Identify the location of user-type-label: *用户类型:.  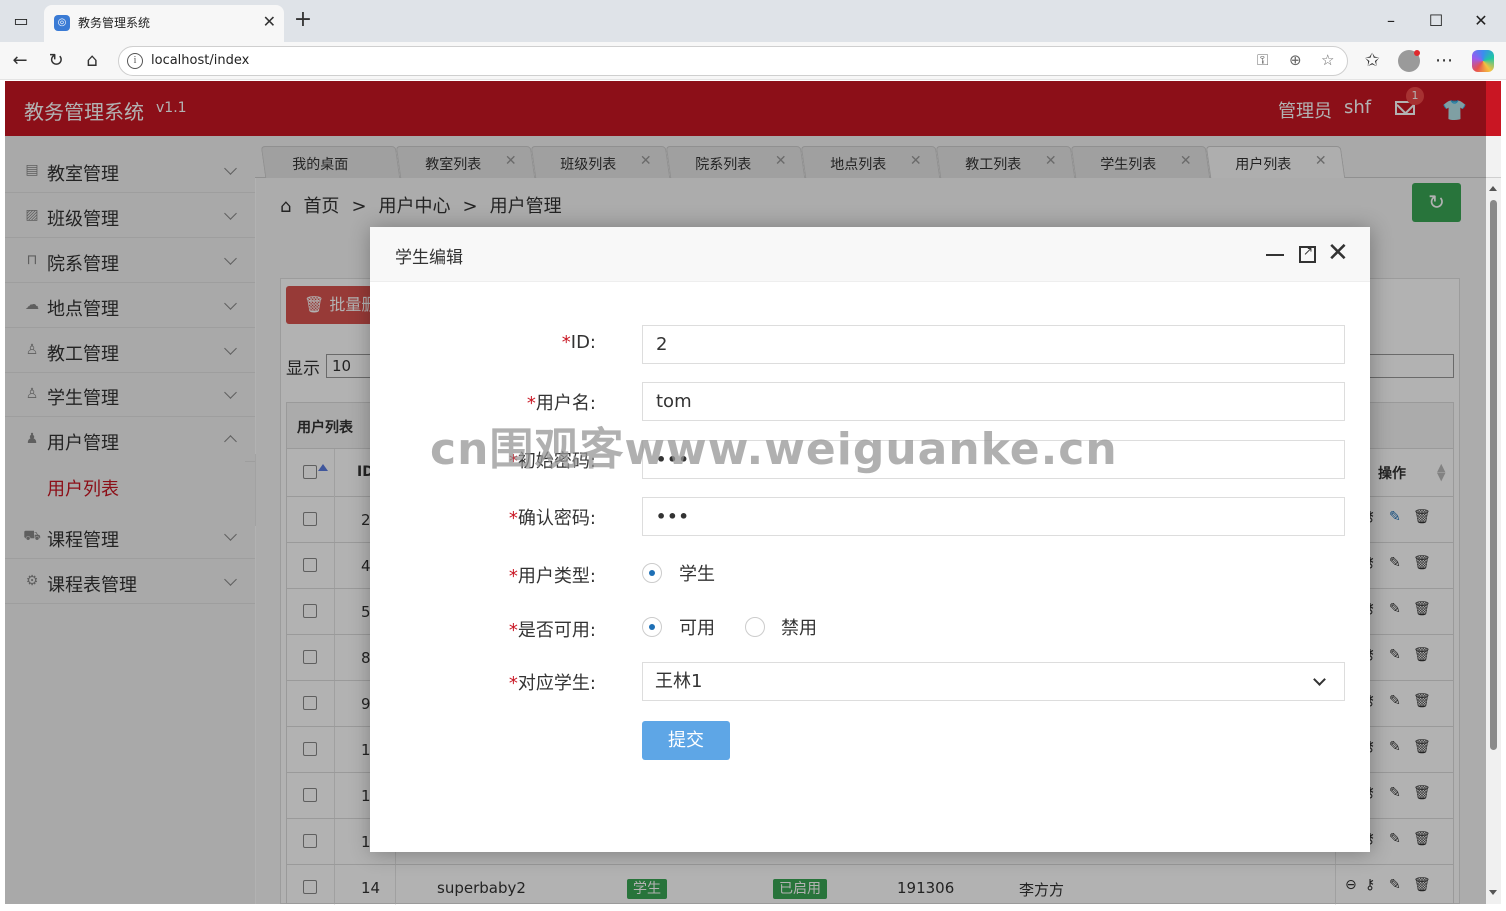
(496, 575).